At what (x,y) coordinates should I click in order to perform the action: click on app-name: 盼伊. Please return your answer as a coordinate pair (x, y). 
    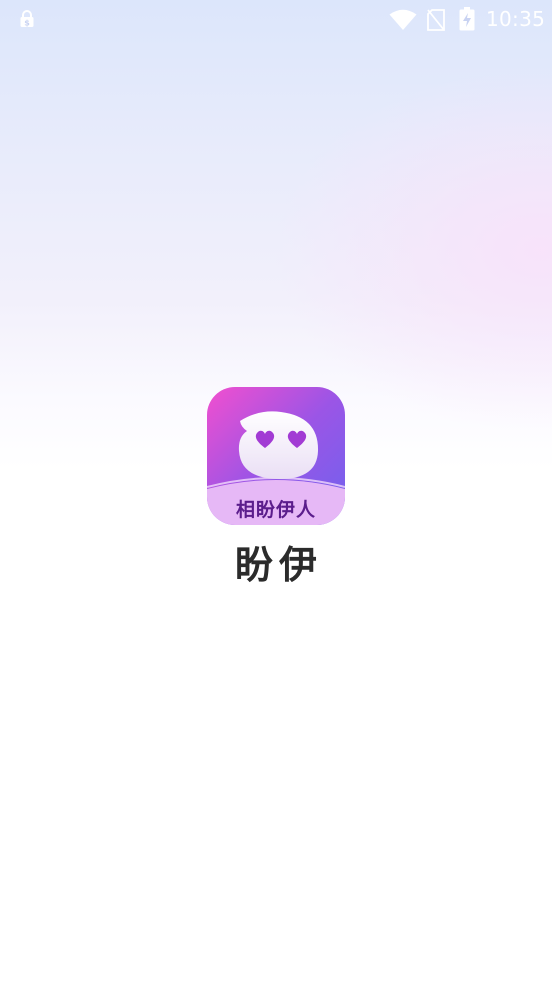
    Looking at the image, I should click on (278, 565).